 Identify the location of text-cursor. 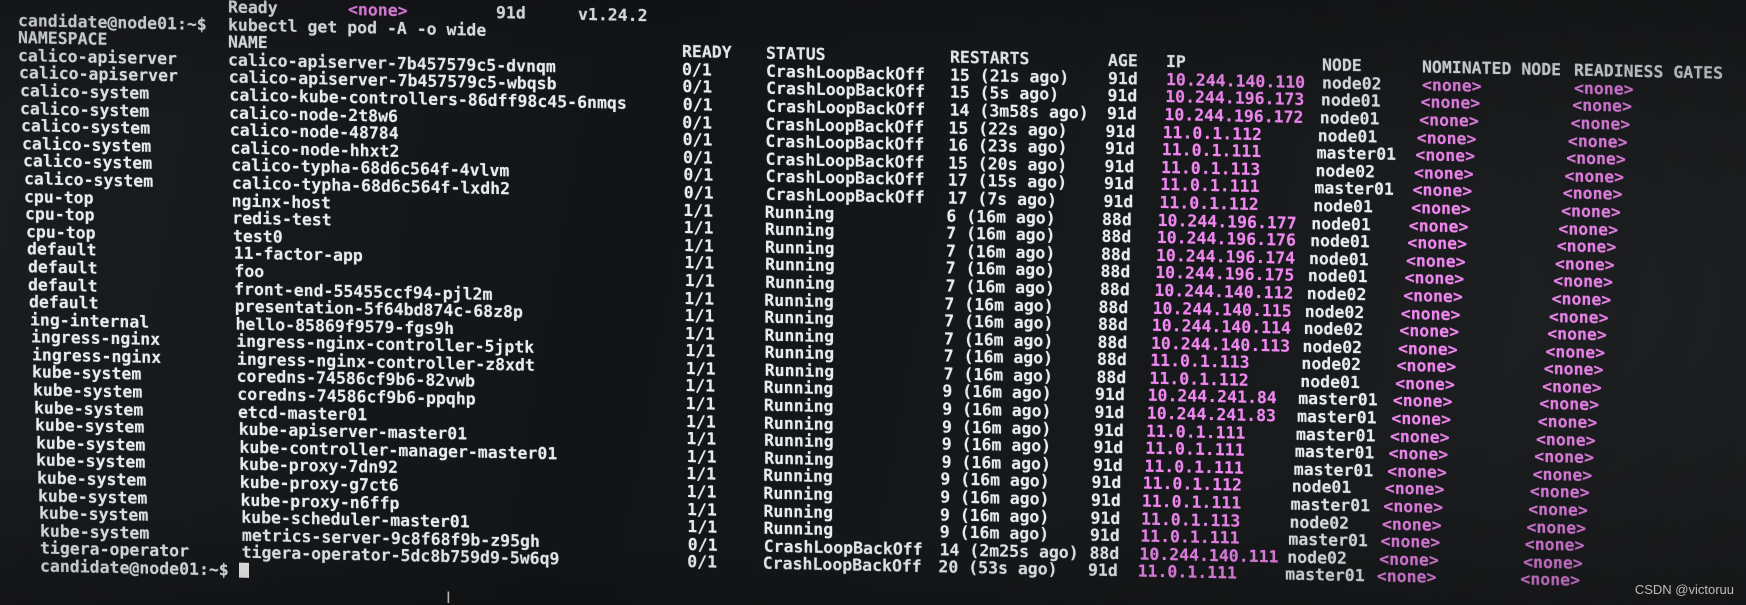
(243, 570).